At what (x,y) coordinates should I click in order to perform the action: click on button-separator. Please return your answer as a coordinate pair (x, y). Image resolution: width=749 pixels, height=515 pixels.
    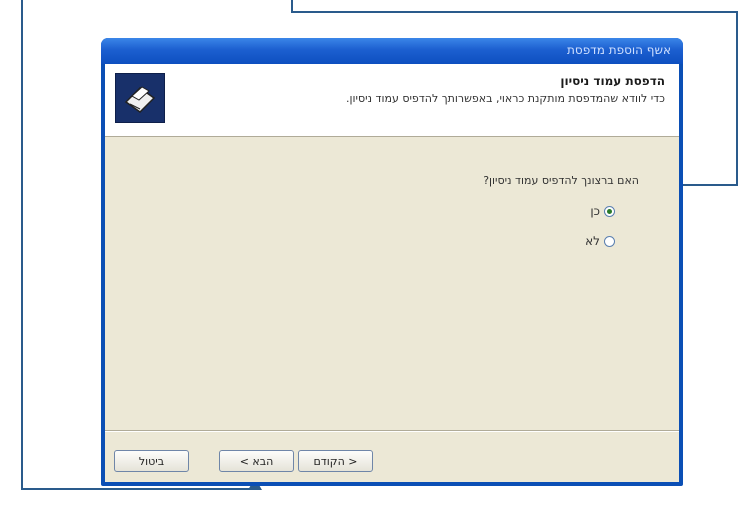
    Looking at the image, I should click on (392, 431).